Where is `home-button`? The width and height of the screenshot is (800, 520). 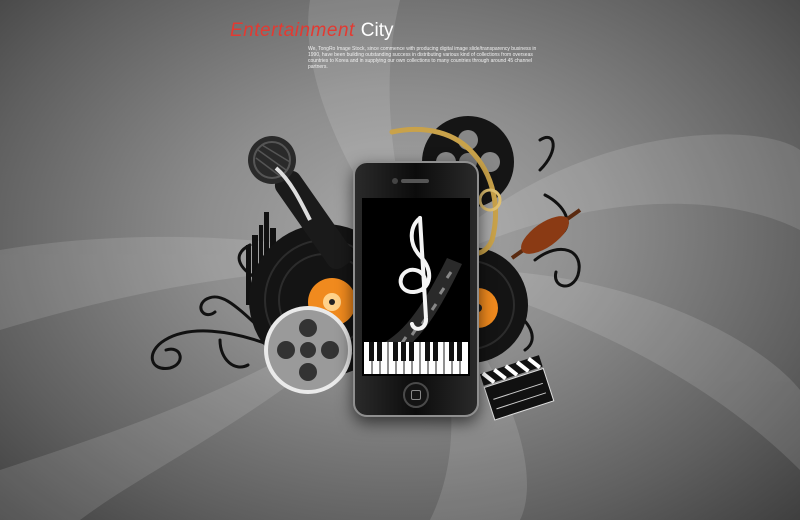 home-button is located at coordinates (416, 395).